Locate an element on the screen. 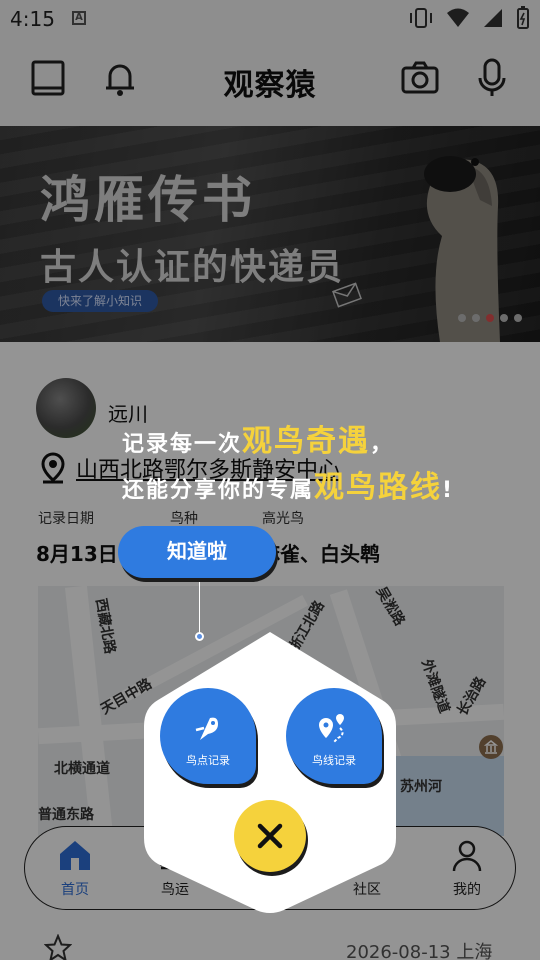 The image size is (540, 960). onboarding-line1: 记录每一次观鸟奇遇， is located at coordinates (258, 438).